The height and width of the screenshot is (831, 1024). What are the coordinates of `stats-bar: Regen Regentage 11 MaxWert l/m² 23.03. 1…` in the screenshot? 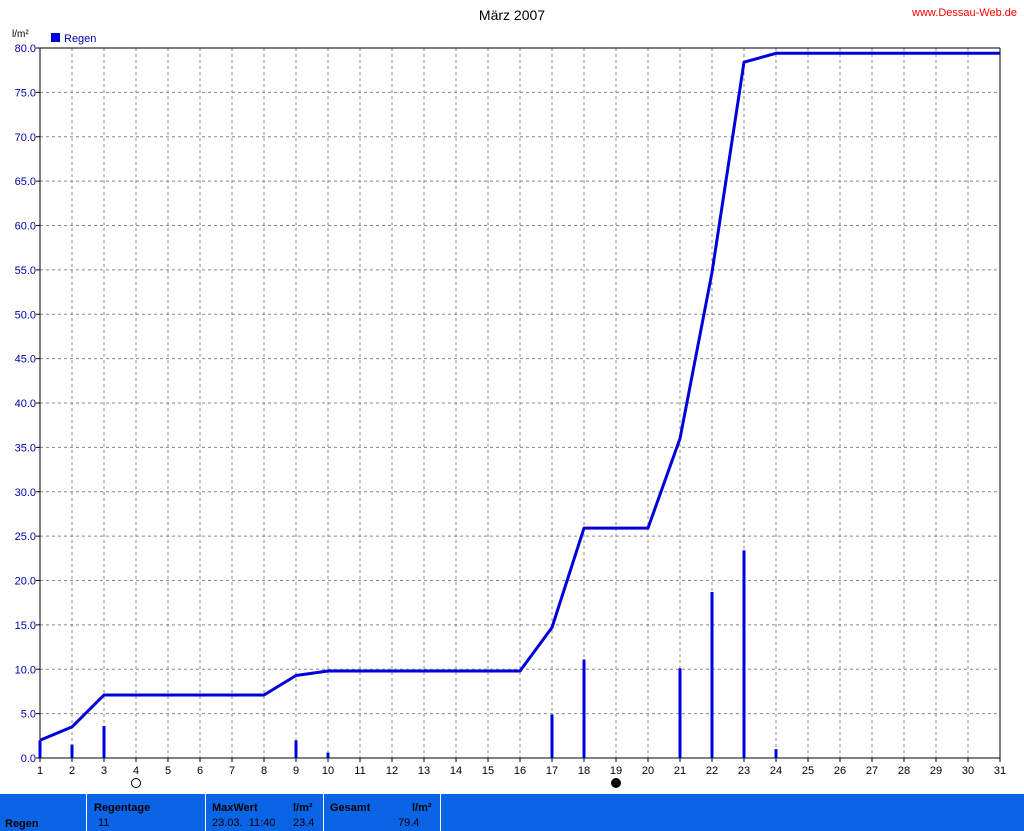 It's located at (512, 812).